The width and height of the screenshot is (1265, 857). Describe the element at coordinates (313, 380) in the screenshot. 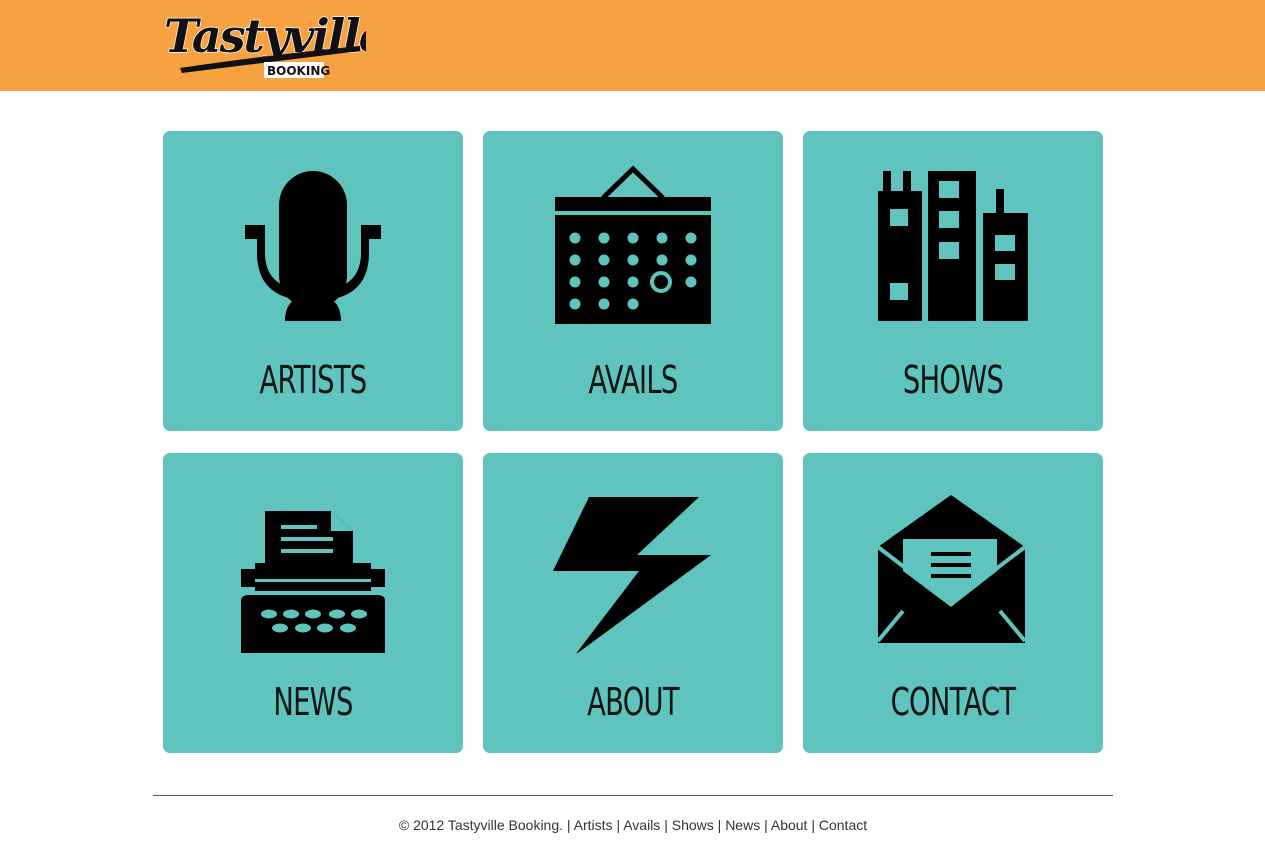

I see `tile-label: ARTISTS` at that location.